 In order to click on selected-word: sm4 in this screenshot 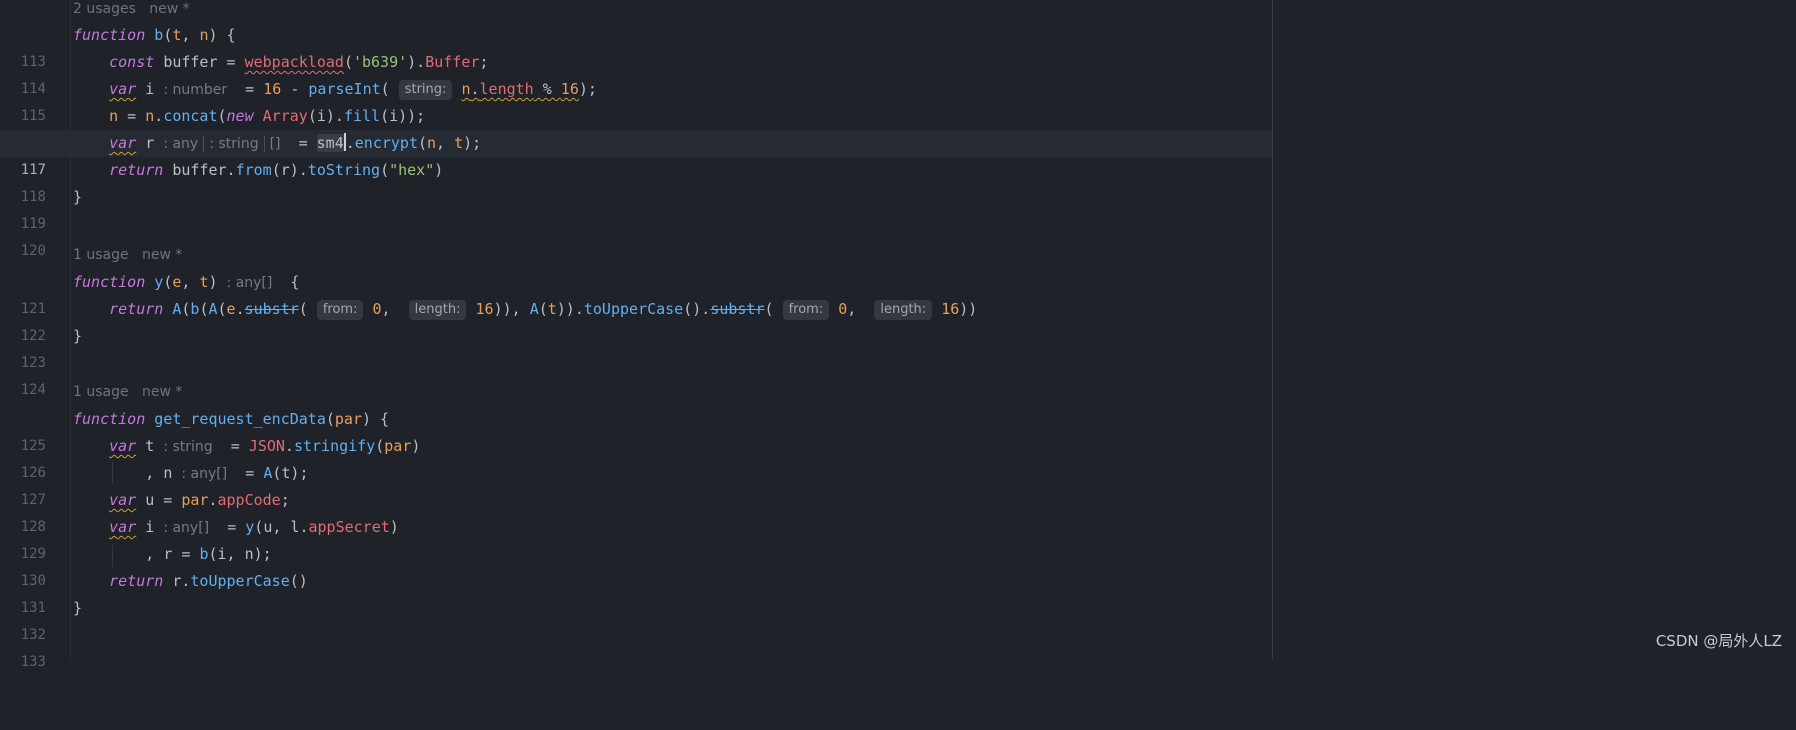, I will do `click(330, 143)`.